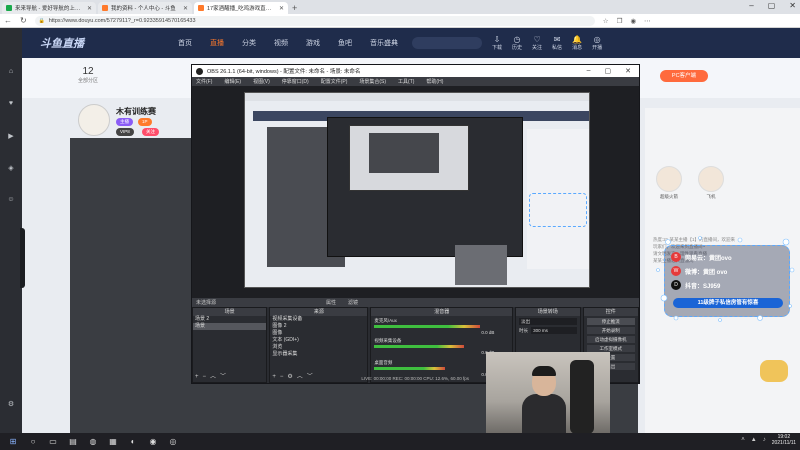 This screenshot has height=450, width=800. Describe the element at coordinates (206, 303) in the screenshot. I see `no-source-label: 未选择源` at that location.